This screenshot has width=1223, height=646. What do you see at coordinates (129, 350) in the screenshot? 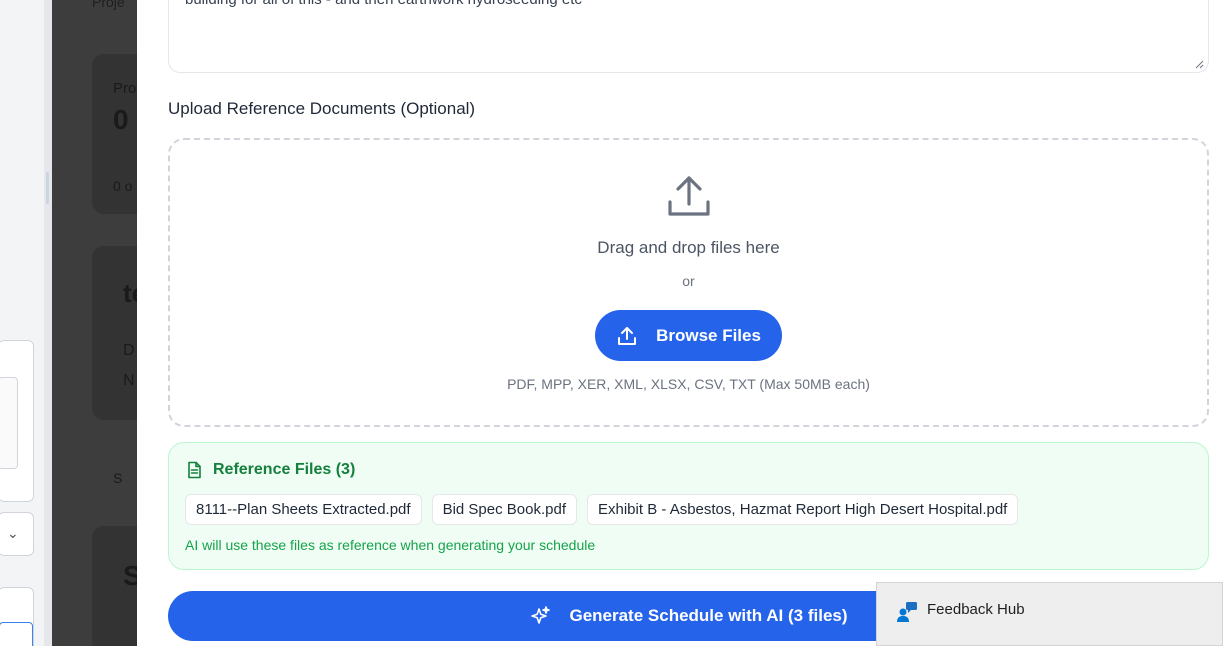
I see `background-text: D` at bounding box center [129, 350].